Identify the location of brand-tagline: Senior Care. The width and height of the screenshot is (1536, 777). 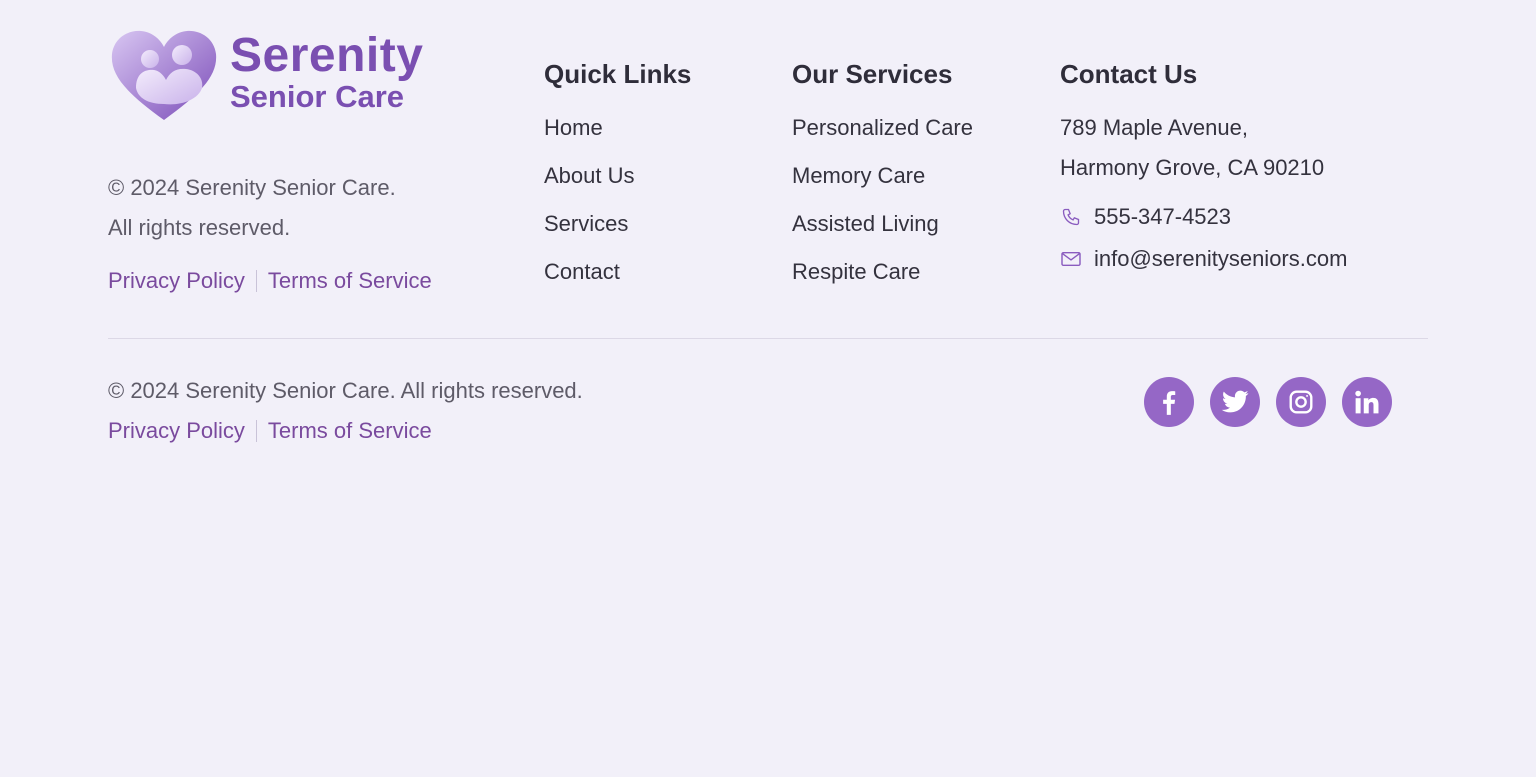
(317, 96).